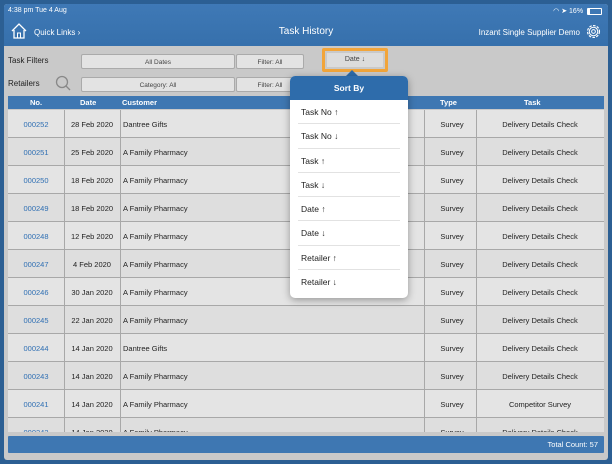 This screenshot has height=464, width=612. What do you see at coordinates (532, 102) in the screenshot?
I see `col-header-task: Task` at bounding box center [532, 102].